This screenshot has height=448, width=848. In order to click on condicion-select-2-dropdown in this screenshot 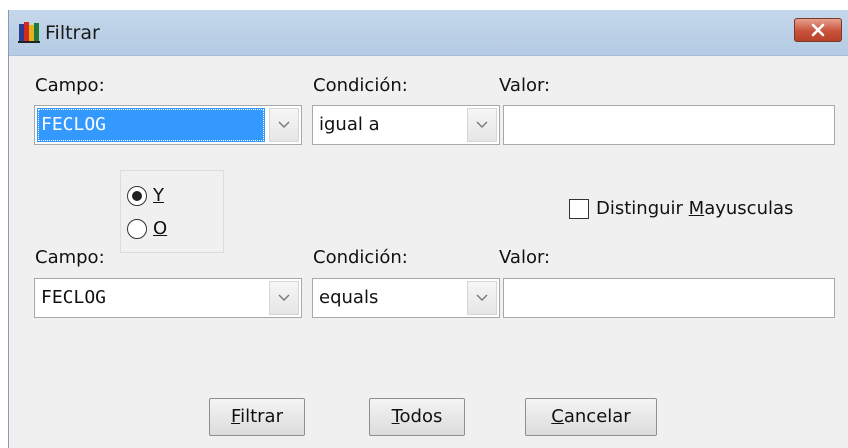, I will do `click(482, 298)`.